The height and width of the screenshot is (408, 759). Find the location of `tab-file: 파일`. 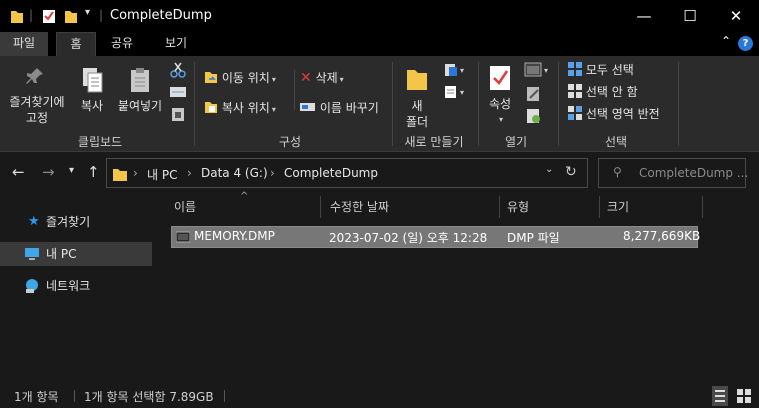

tab-file: 파일 is located at coordinates (24, 44).